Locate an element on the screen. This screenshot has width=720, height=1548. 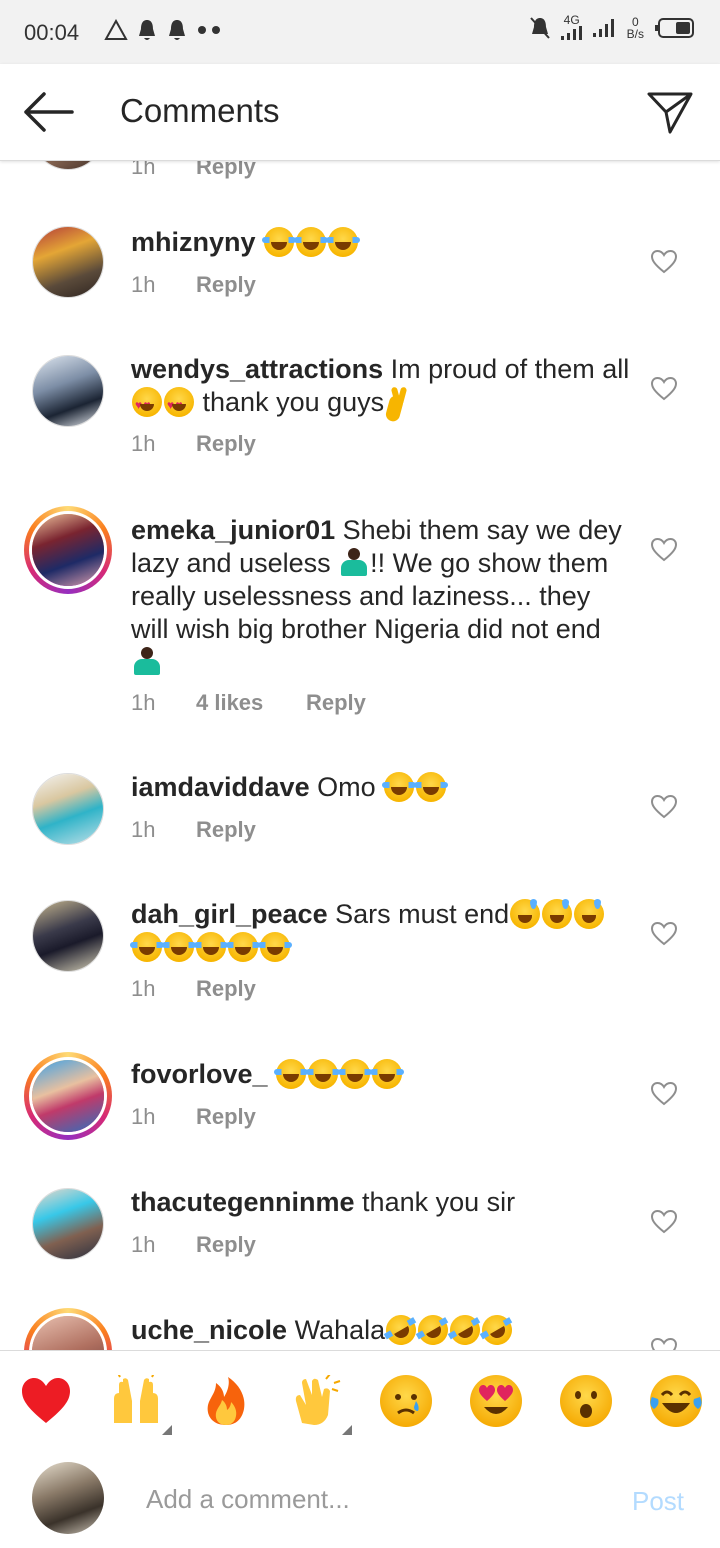
comment-username: iamdaviddave is located at coordinates (220, 787).